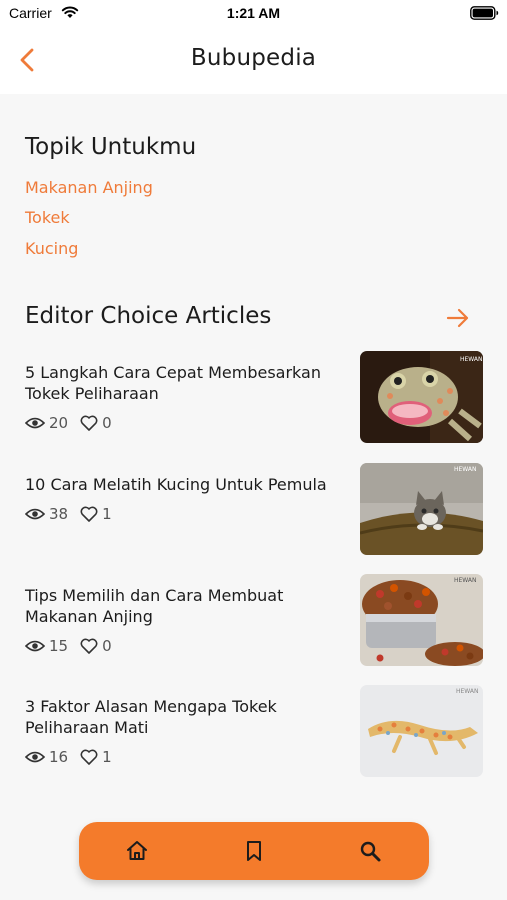 Image resolution: width=507 pixels, height=900 pixels. I want to click on view-count: 38, so click(59, 514).